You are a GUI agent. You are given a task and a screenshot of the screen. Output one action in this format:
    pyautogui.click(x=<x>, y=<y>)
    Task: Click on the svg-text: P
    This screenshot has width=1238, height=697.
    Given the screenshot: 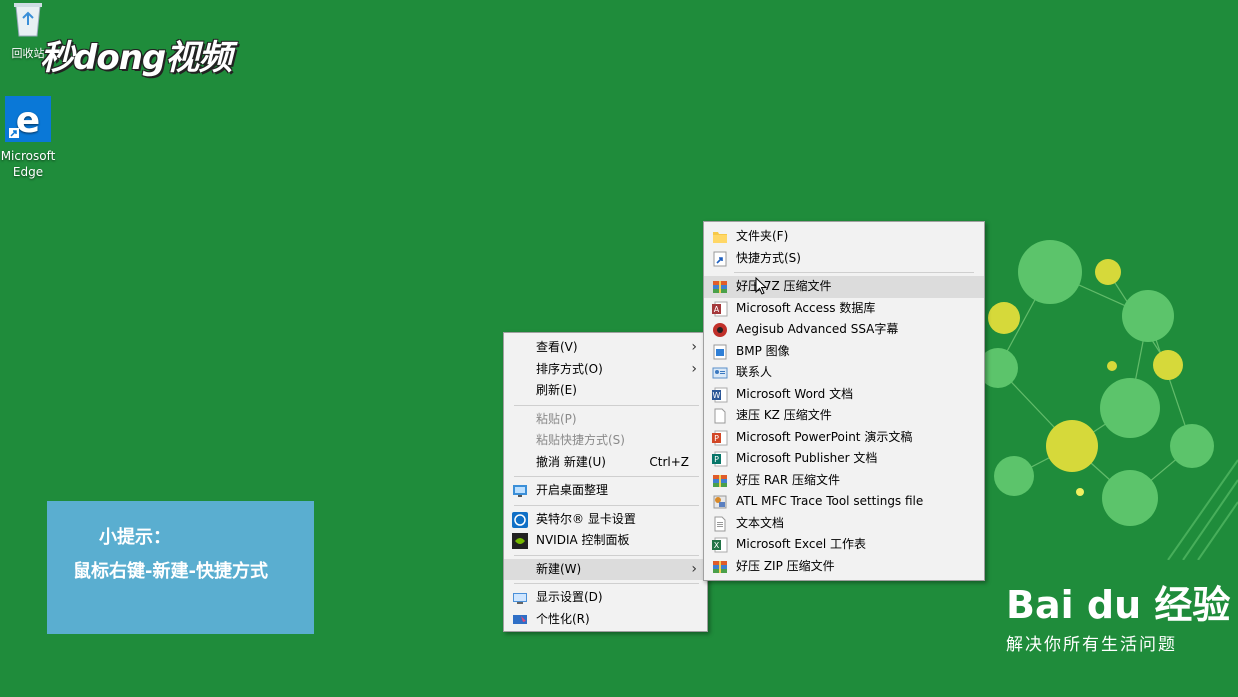 What is the action you would take?
    pyautogui.click(x=716, y=438)
    